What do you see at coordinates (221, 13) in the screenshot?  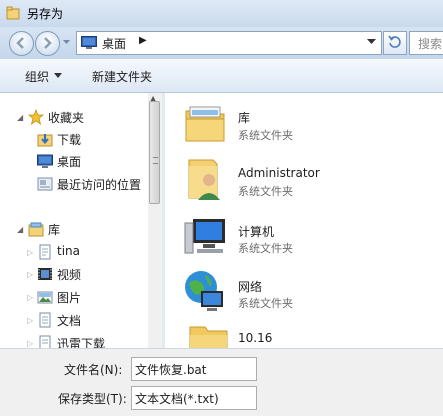 I see `title-bar: 另存为` at bounding box center [221, 13].